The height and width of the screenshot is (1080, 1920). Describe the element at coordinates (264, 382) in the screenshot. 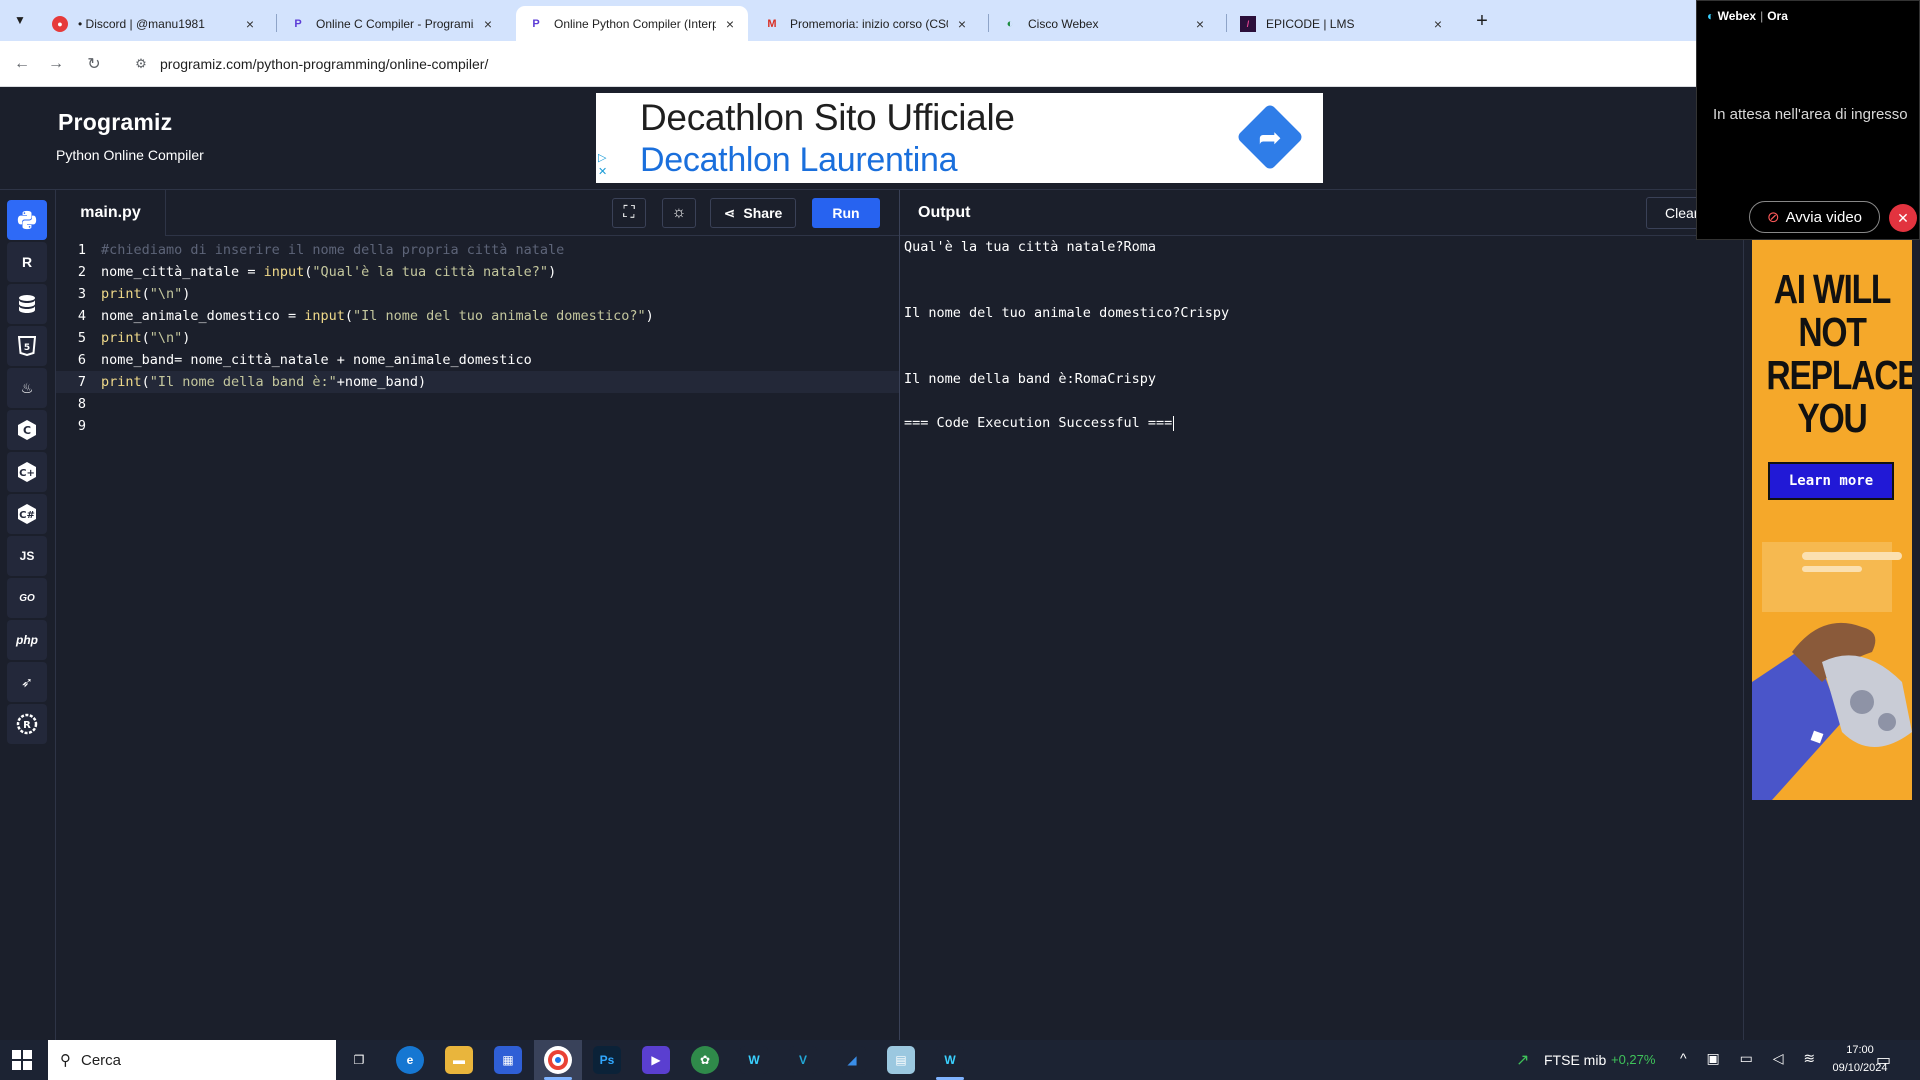

I see `code-text: print("Il nome della band è:"+nome_band)` at that location.